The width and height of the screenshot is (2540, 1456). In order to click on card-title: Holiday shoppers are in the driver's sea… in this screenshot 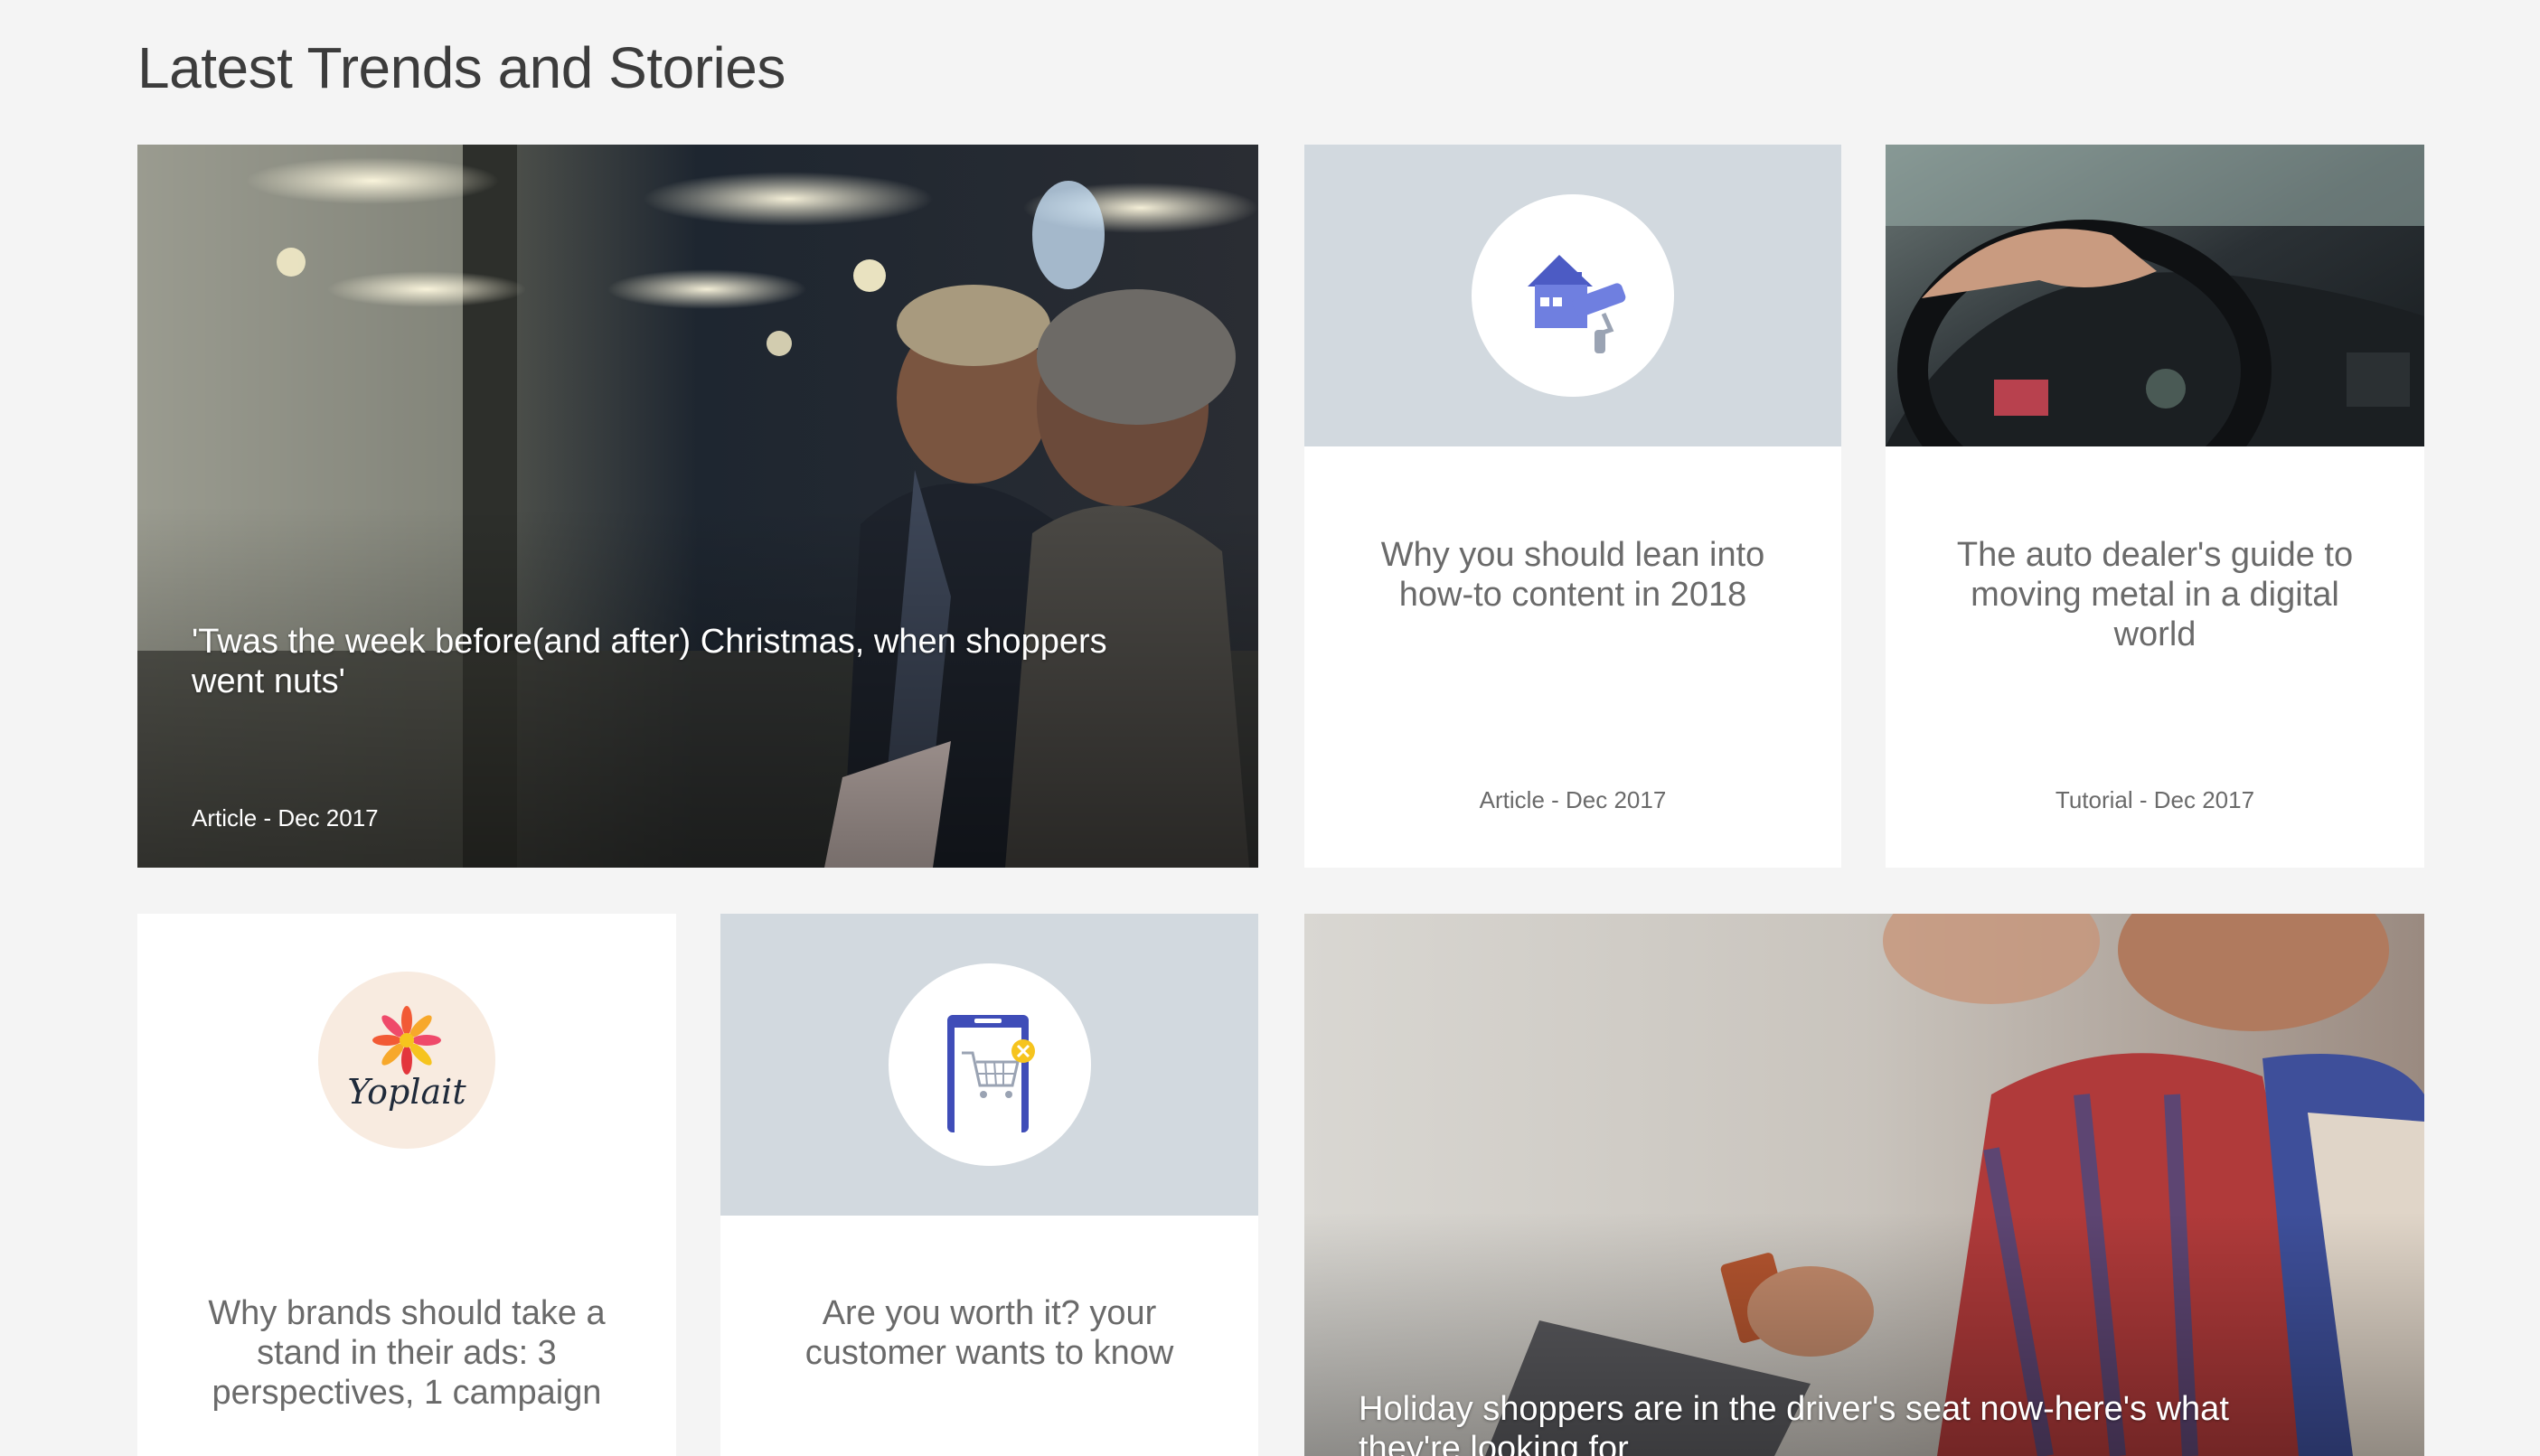, I will do `click(1794, 1423)`.